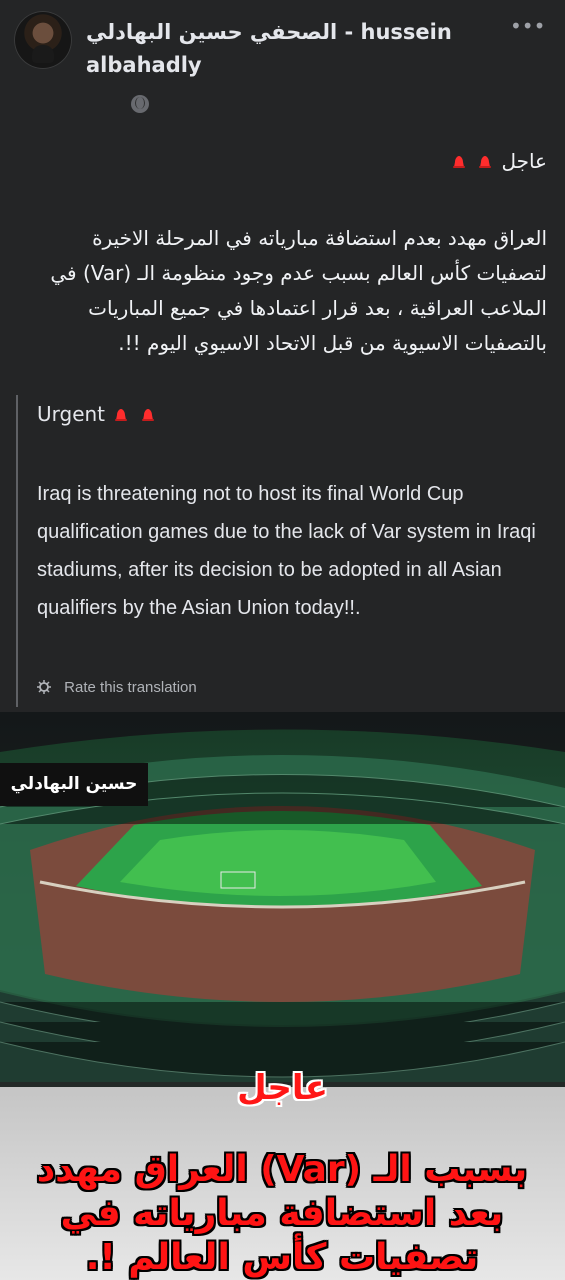 The image size is (565, 1280). What do you see at coordinates (130, 687) in the screenshot?
I see `rate-translation-label: Rate this translation` at bounding box center [130, 687].